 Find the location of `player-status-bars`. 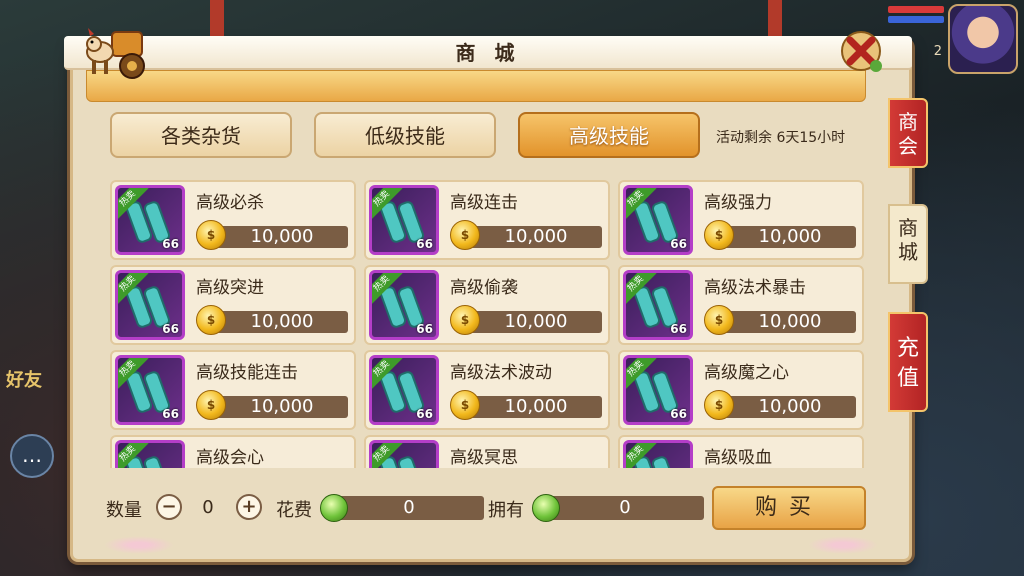

player-status-bars is located at coordinates (916, 16).